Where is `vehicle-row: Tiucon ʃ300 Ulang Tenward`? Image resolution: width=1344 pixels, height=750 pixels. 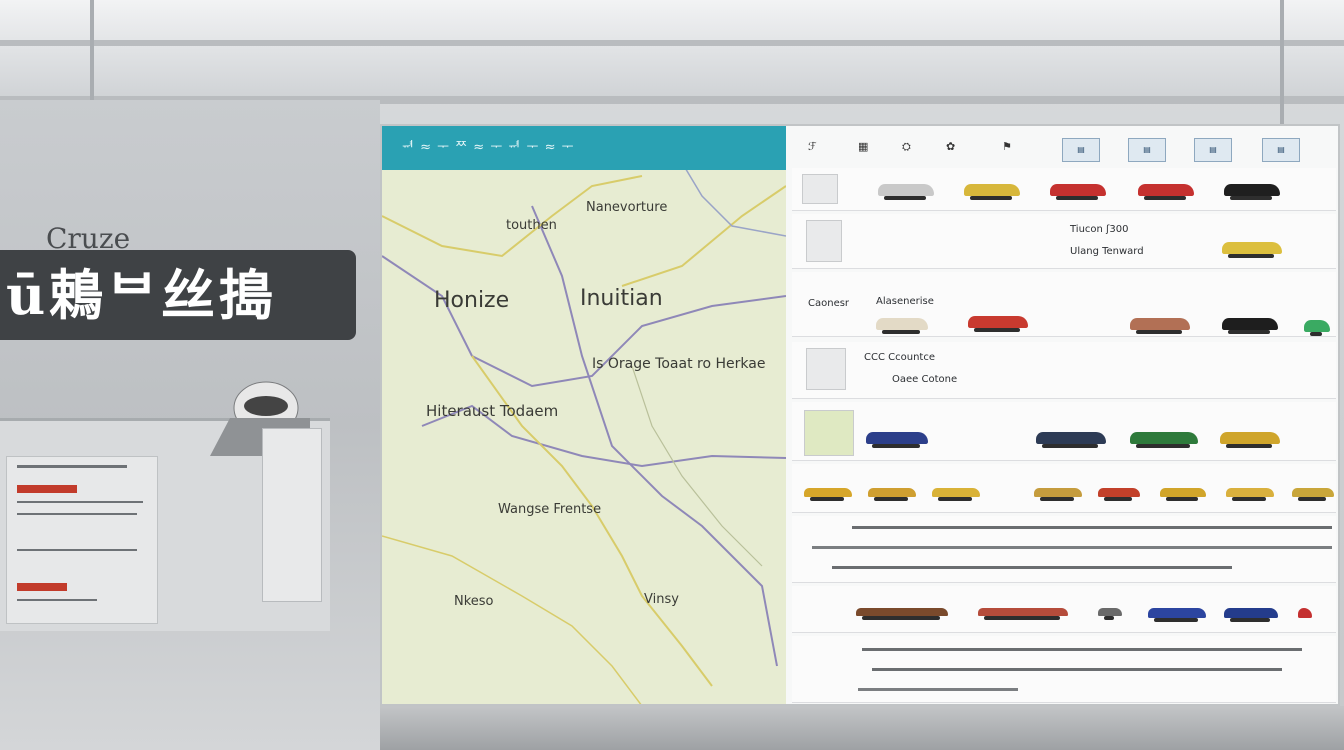
vehicle-row: Tiucon ʃ300 Ulang Tenward is located at coordinates (1064, 241).